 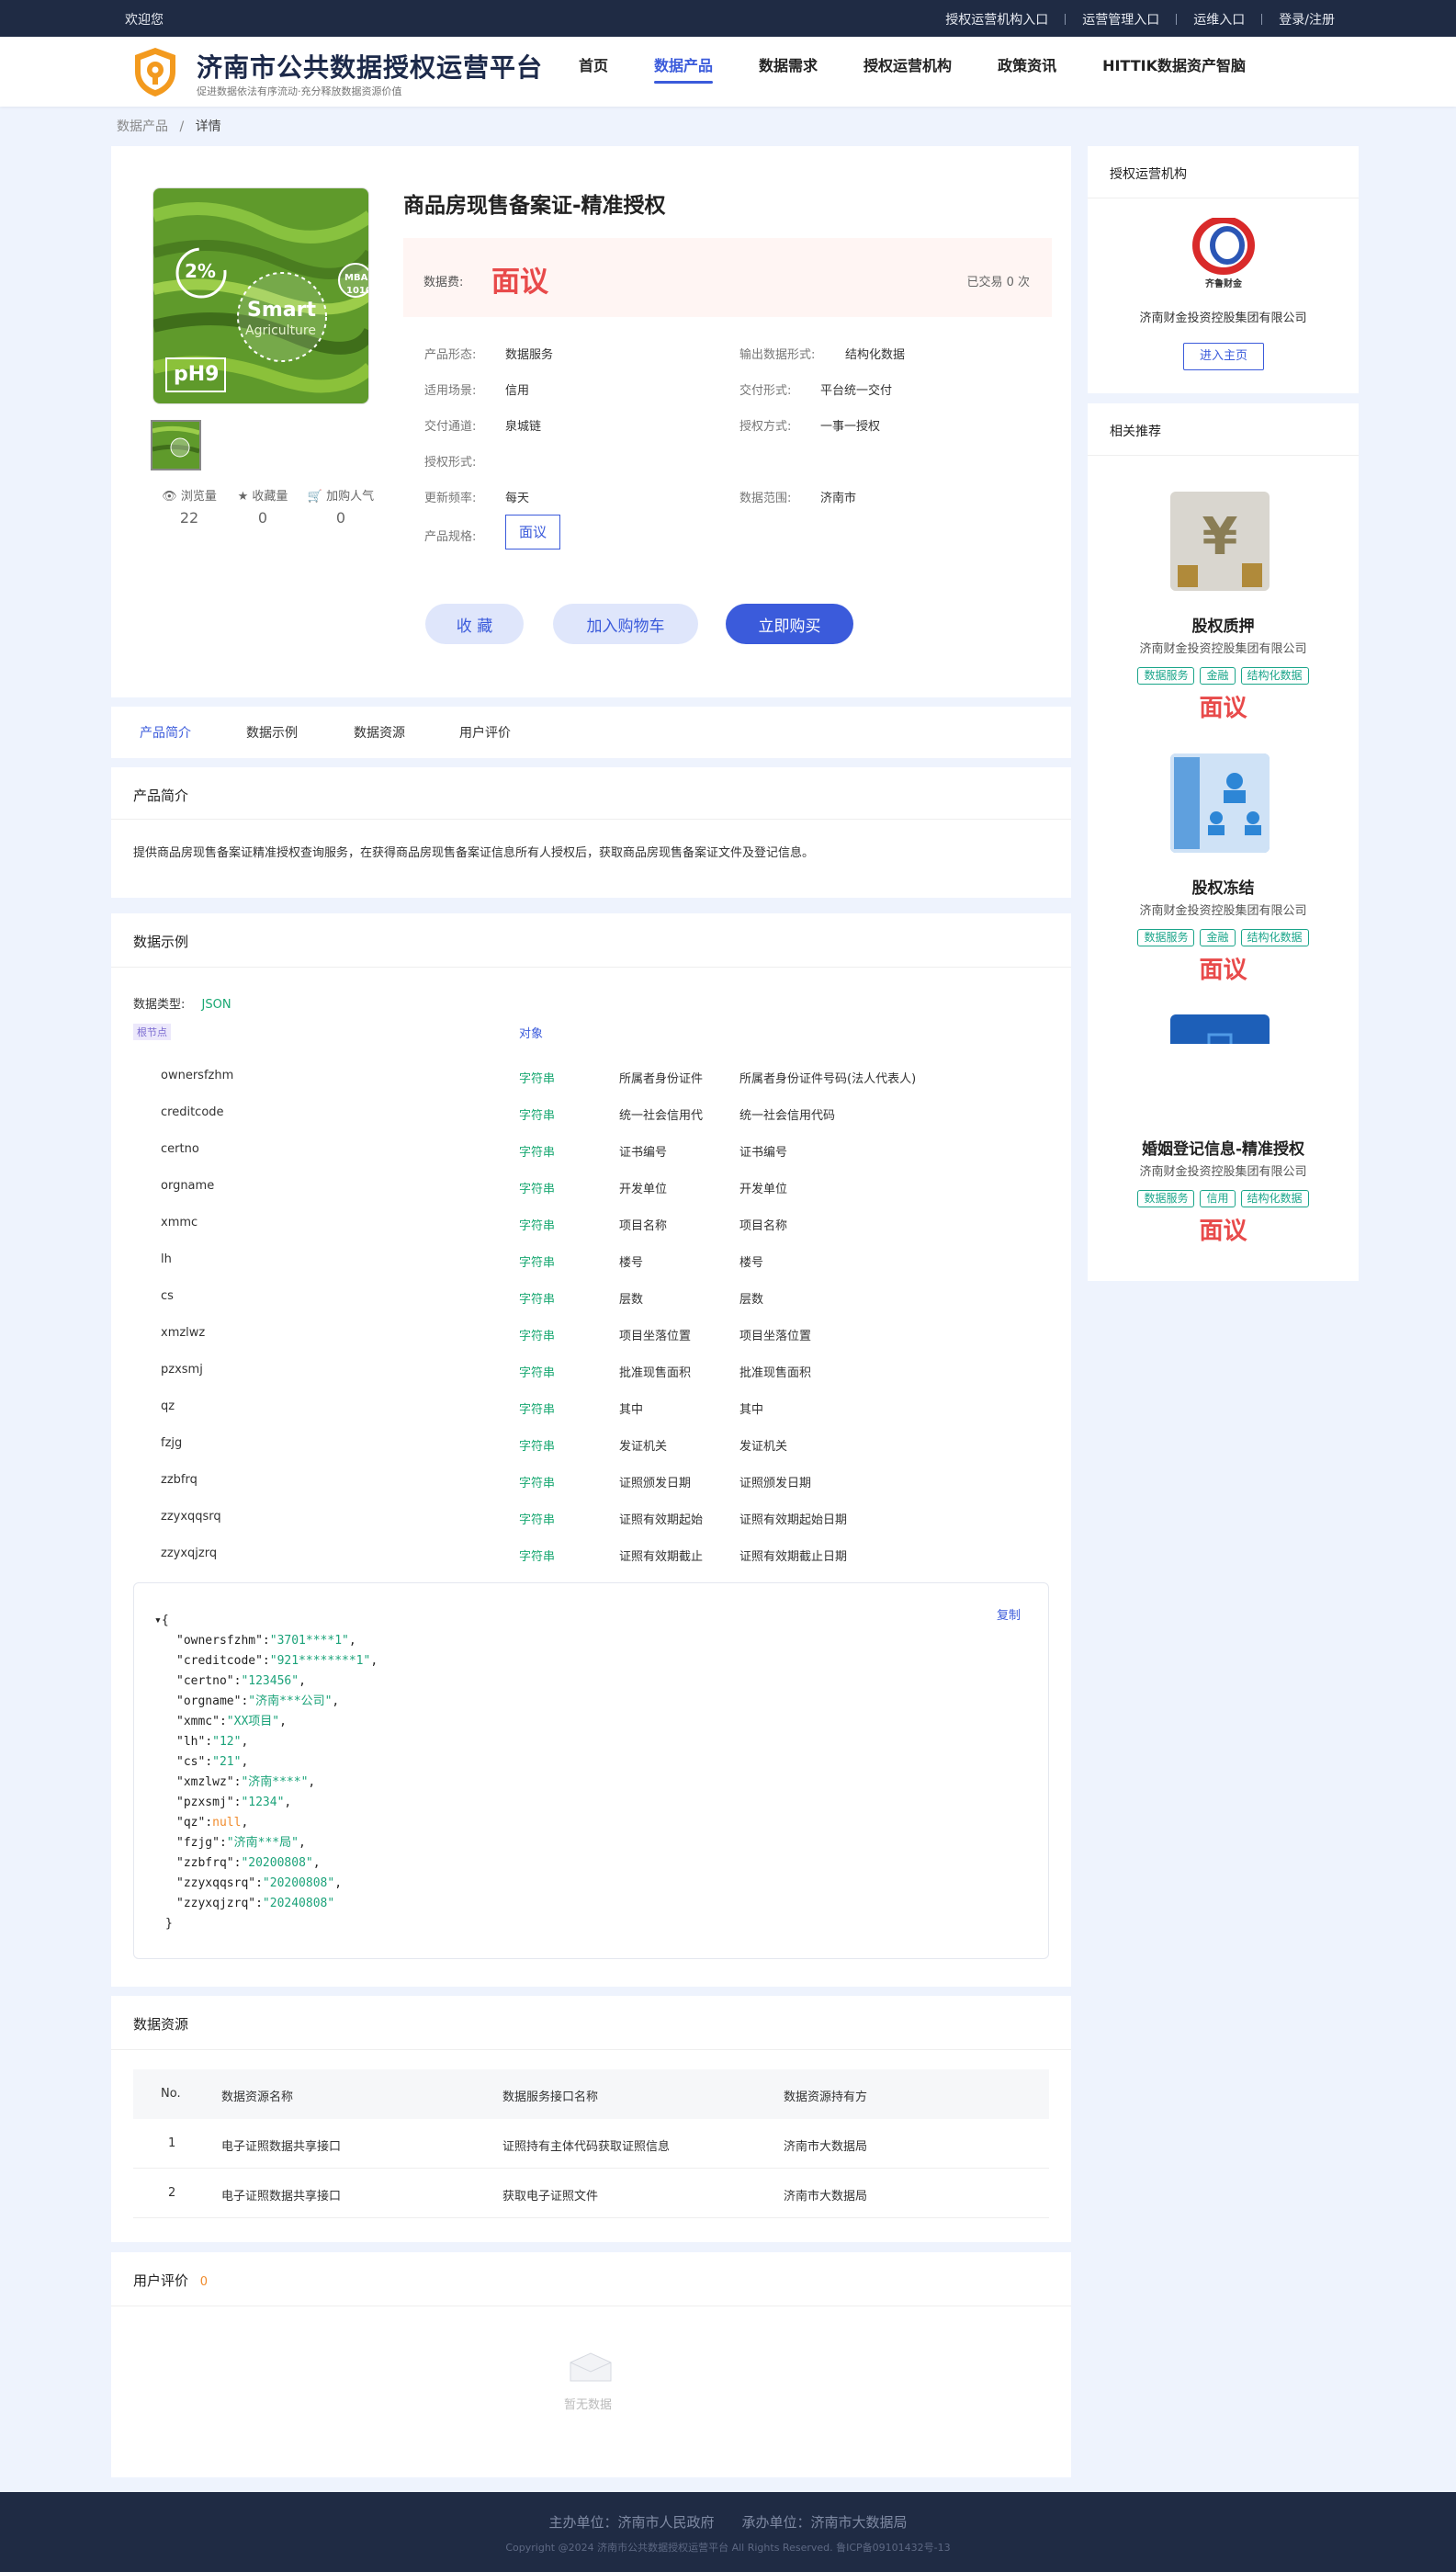 I want to click on json-value: "3701****1", so click(x=309, y=1641).